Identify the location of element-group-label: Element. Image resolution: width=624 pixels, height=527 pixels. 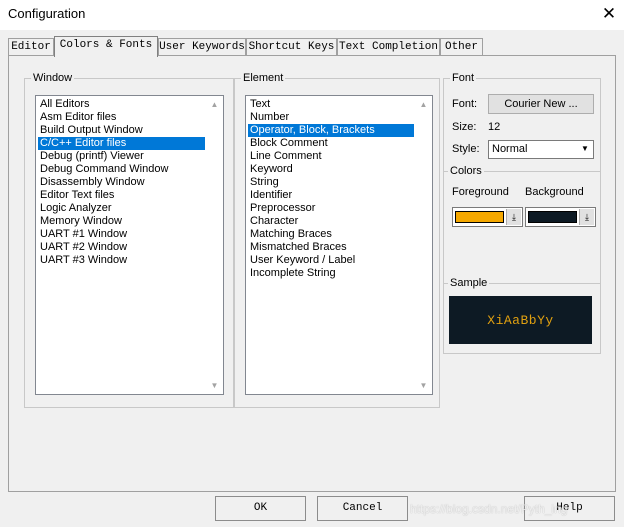
(263, 78).